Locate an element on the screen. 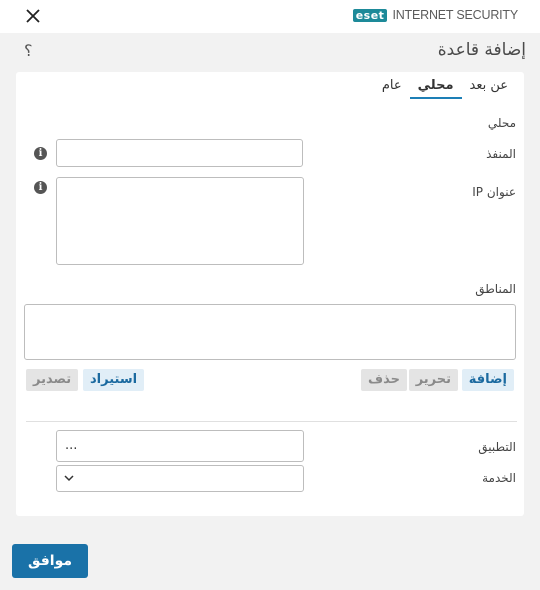  add-button: إضافة is located at coordinates (487, 380).